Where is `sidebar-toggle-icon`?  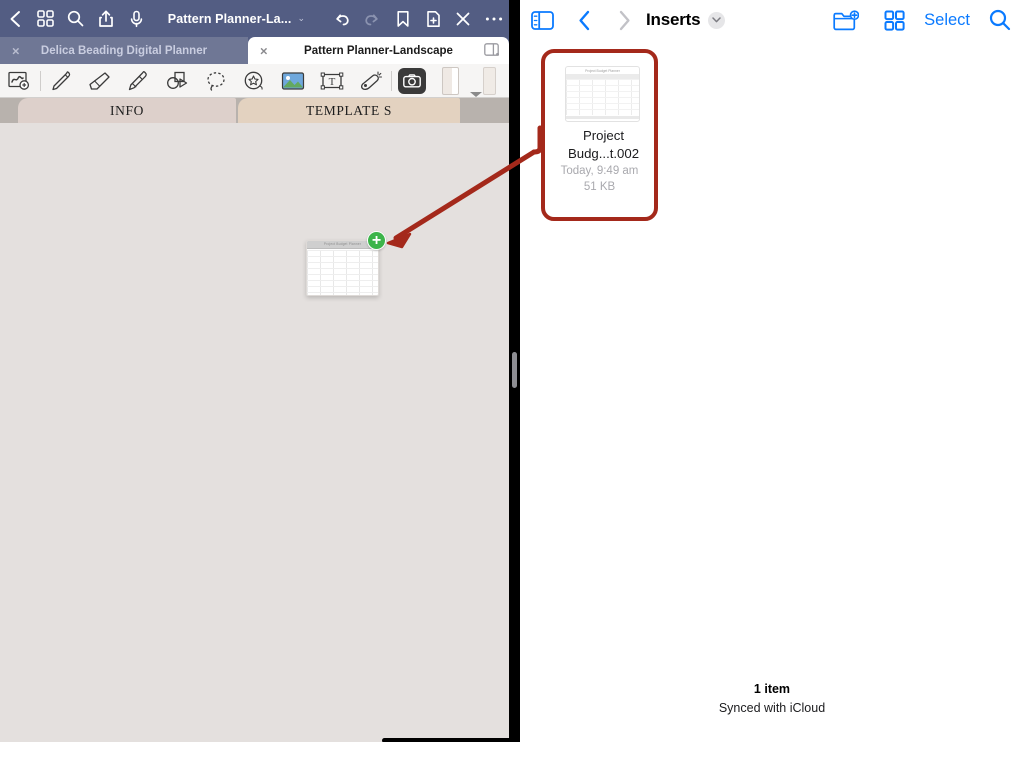
sidebar-toggle-icon is located at coordinates (542, 20).